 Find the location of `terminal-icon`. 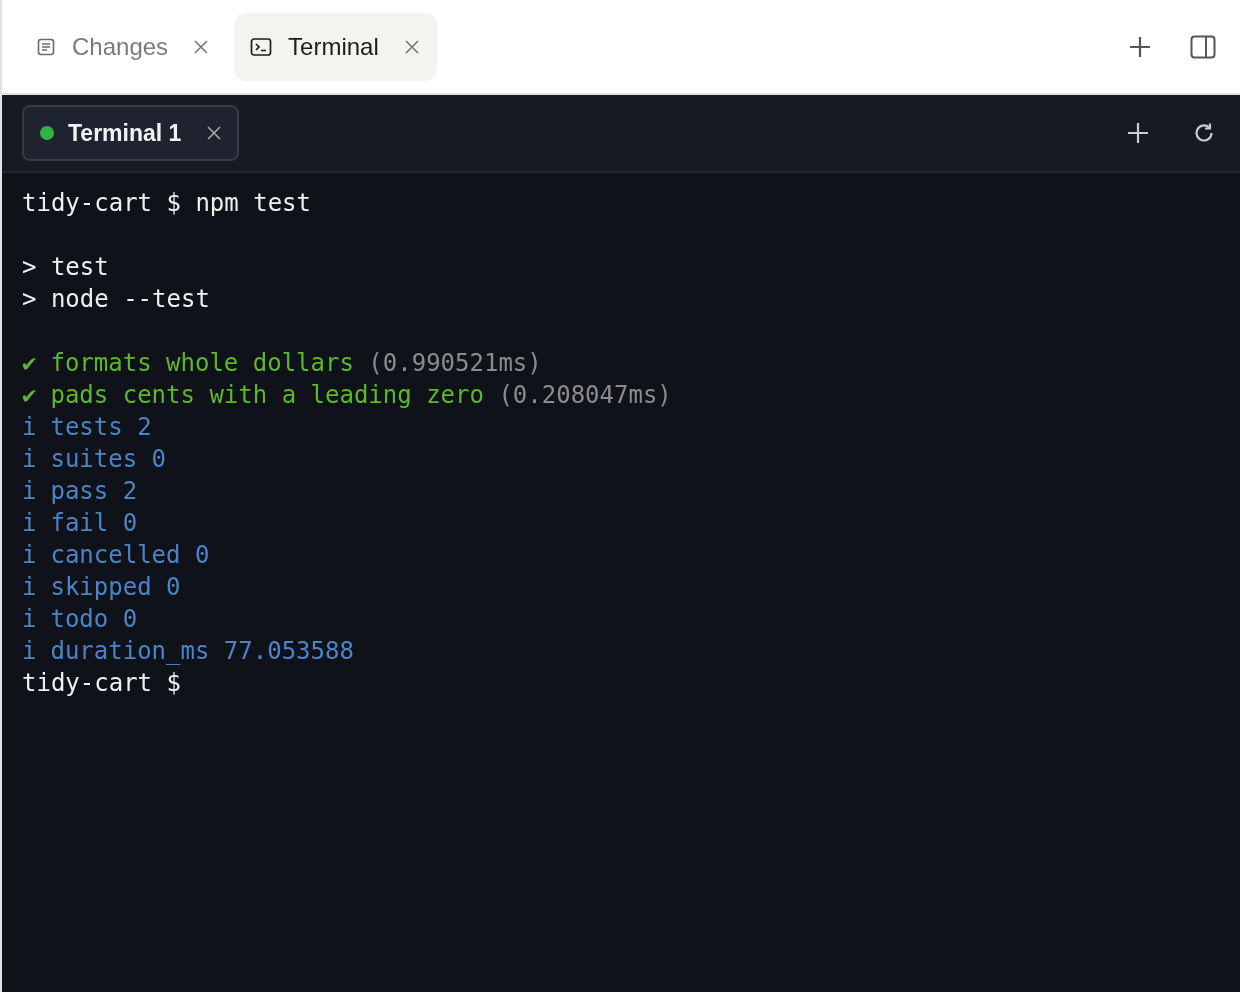

terminal-icon is located at coordinates (261, 46).